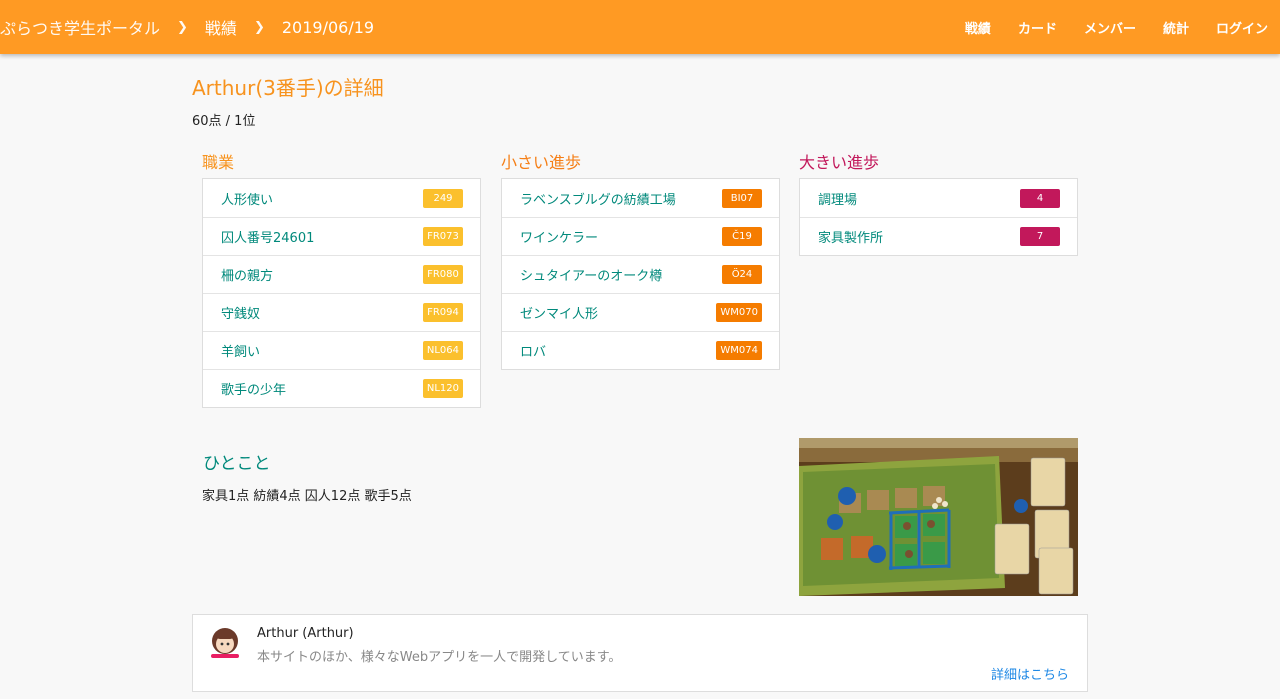 The width and height of the screenshot is (1280, 699). Describe the element at coordinates (224, 121) in the screenshot. I see `player-score: 60点 / 1位` at that location.